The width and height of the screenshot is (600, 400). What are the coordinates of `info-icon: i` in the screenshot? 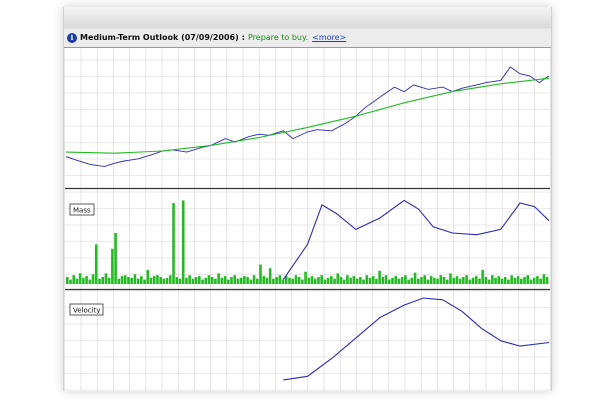 It's located at (72, 38).